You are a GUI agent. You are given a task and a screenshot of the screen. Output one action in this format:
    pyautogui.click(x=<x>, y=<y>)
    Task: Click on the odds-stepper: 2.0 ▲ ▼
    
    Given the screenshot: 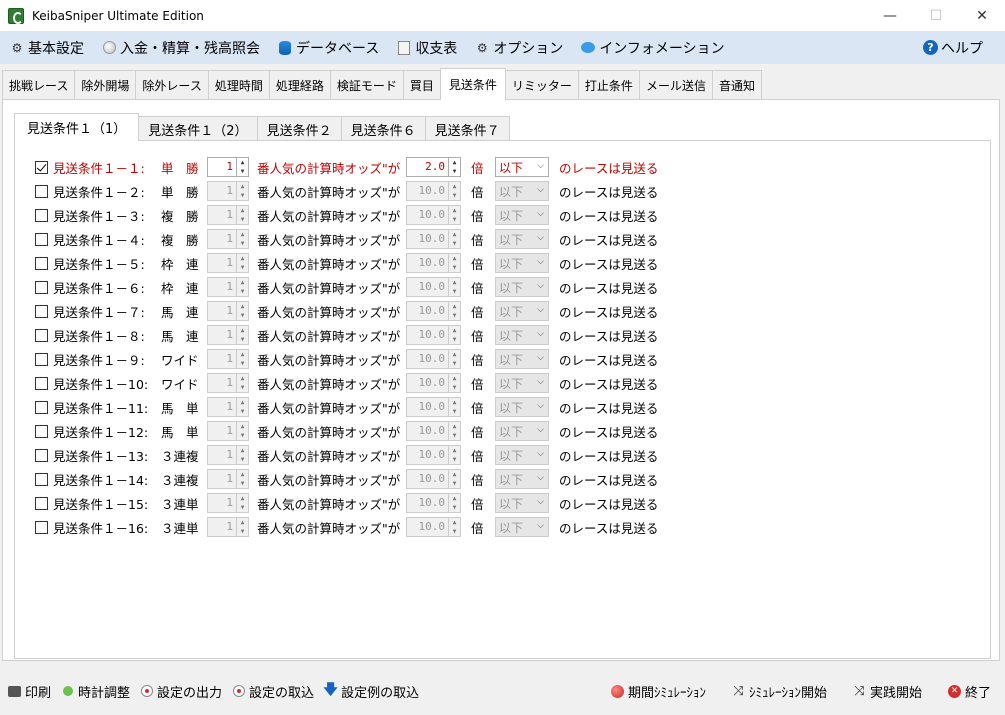 What is the action you would take?
    pyautogui.click(x=433, y=167)
    